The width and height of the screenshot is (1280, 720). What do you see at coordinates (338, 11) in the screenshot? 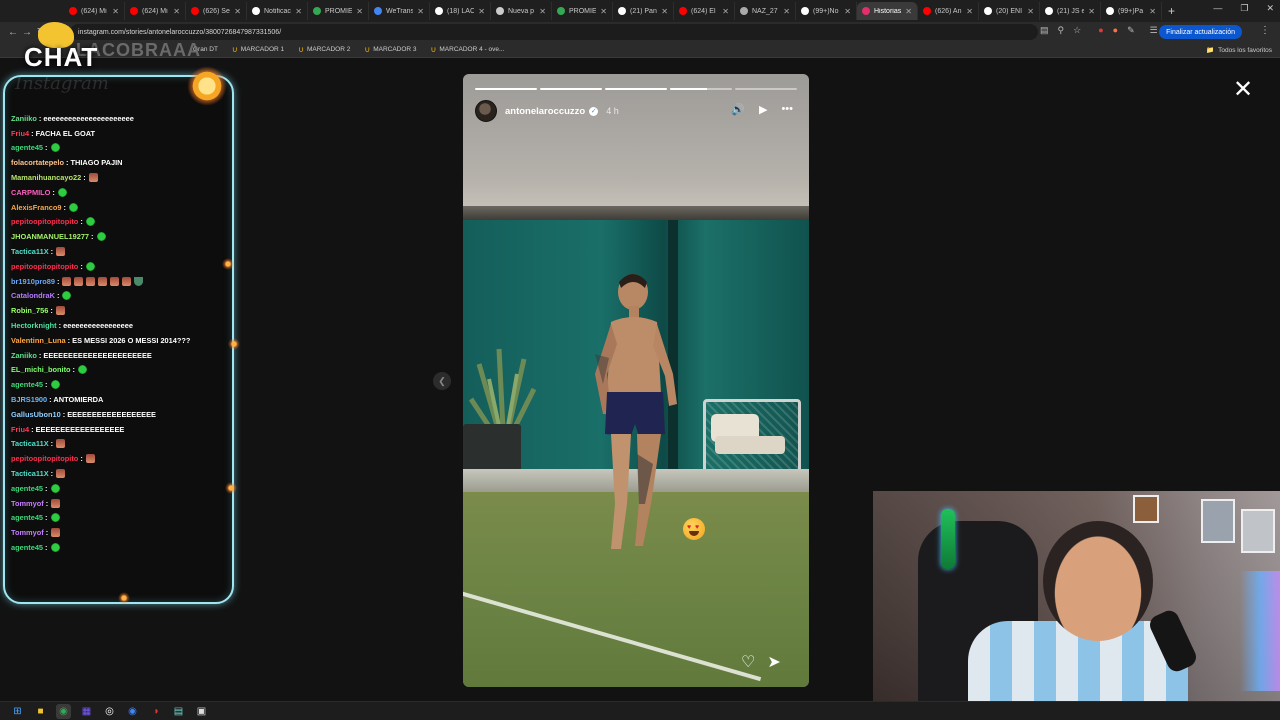
I see `browser-tab: PROMIE ✕` at bounding box center [338, 11].